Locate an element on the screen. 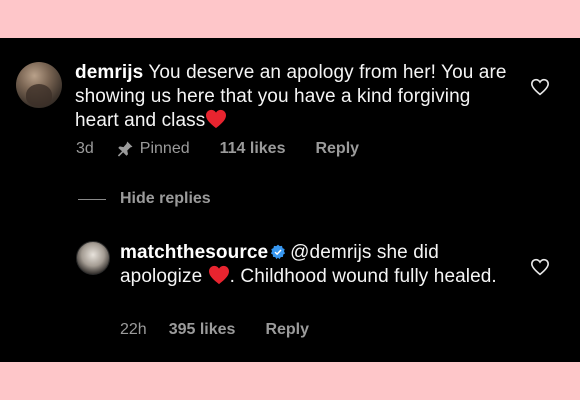 This screenshot has height=400, width=580. pin-icon is located at coordinates (125, 149).